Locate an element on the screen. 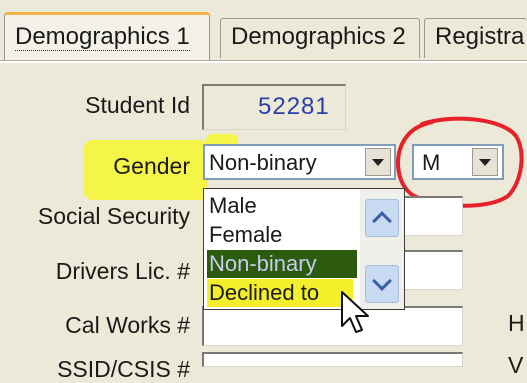  student-id-field: 52281 is located at coordinates (274, 107).